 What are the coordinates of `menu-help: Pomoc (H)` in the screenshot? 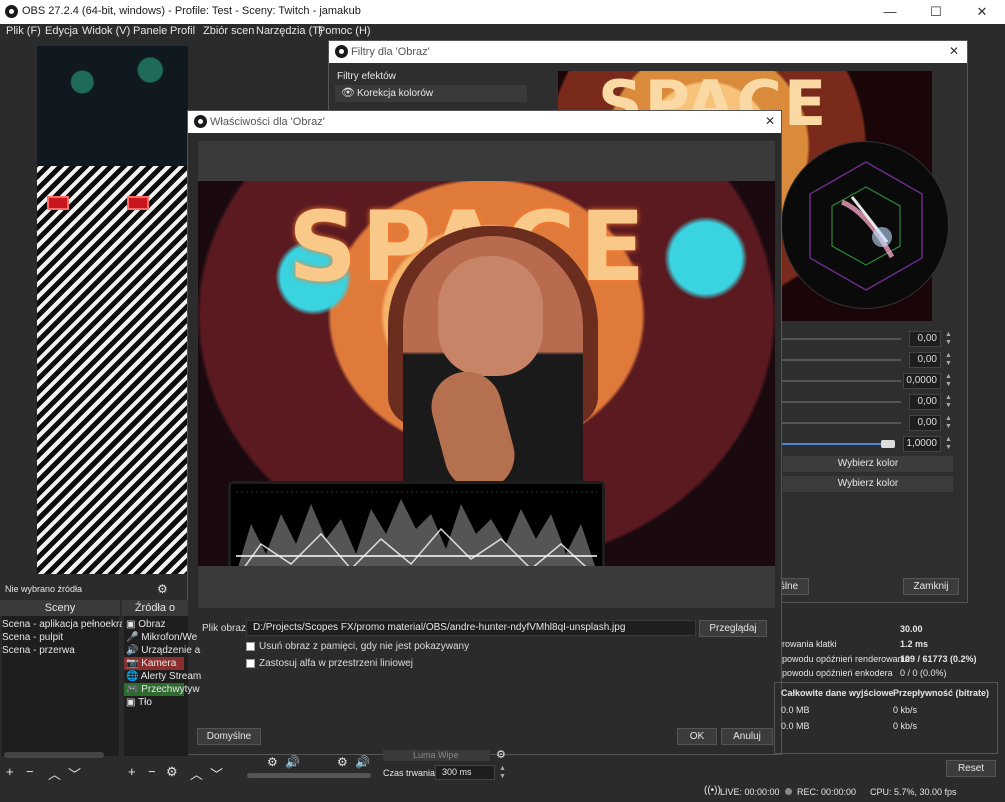 It's located at (344, 31).